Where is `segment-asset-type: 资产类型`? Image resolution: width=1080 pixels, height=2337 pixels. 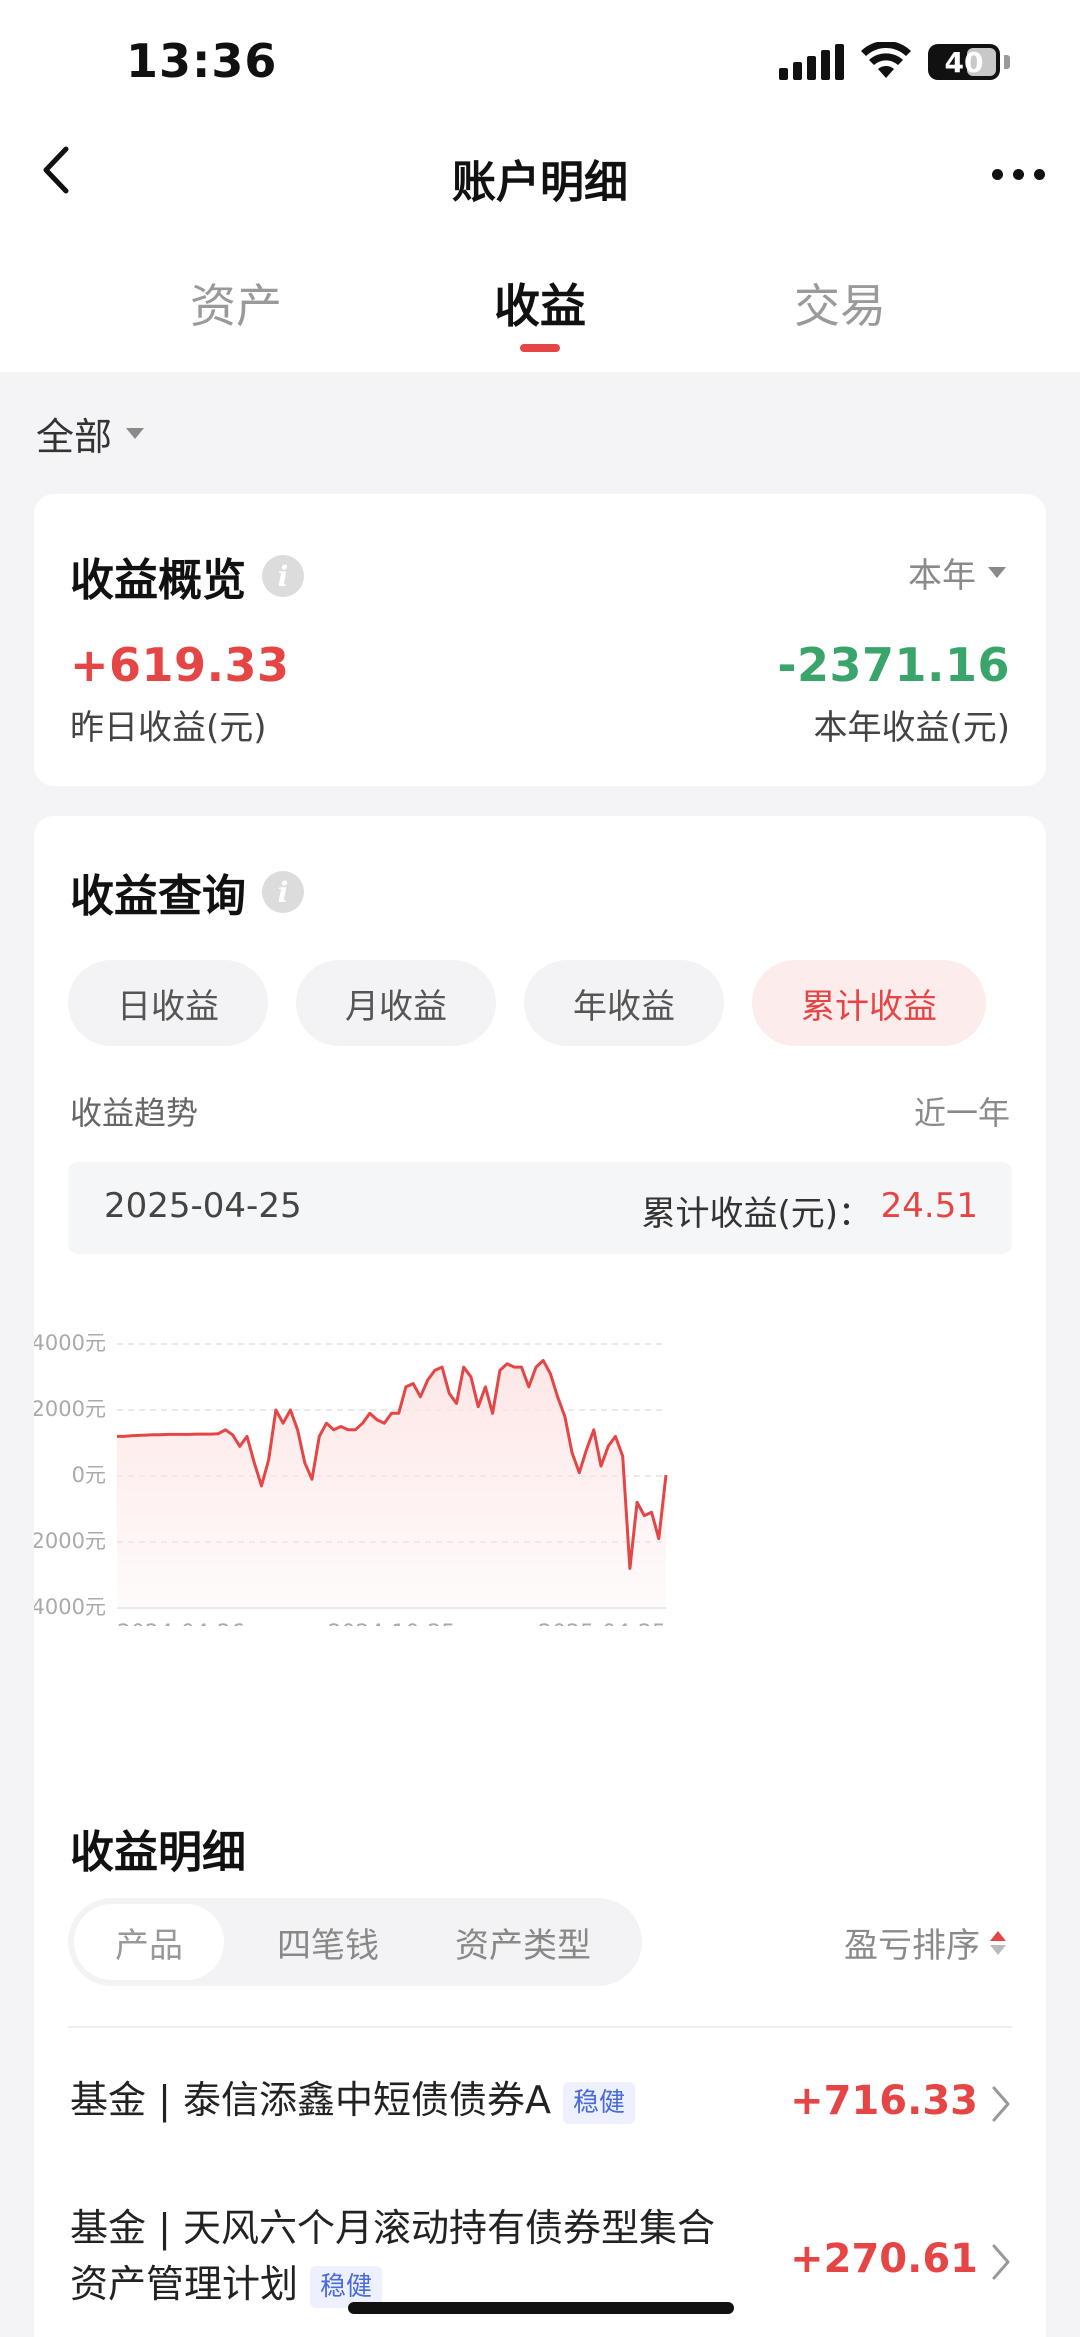
segment-asset-type: 资产类型 is located at coordinates (523, 1942).